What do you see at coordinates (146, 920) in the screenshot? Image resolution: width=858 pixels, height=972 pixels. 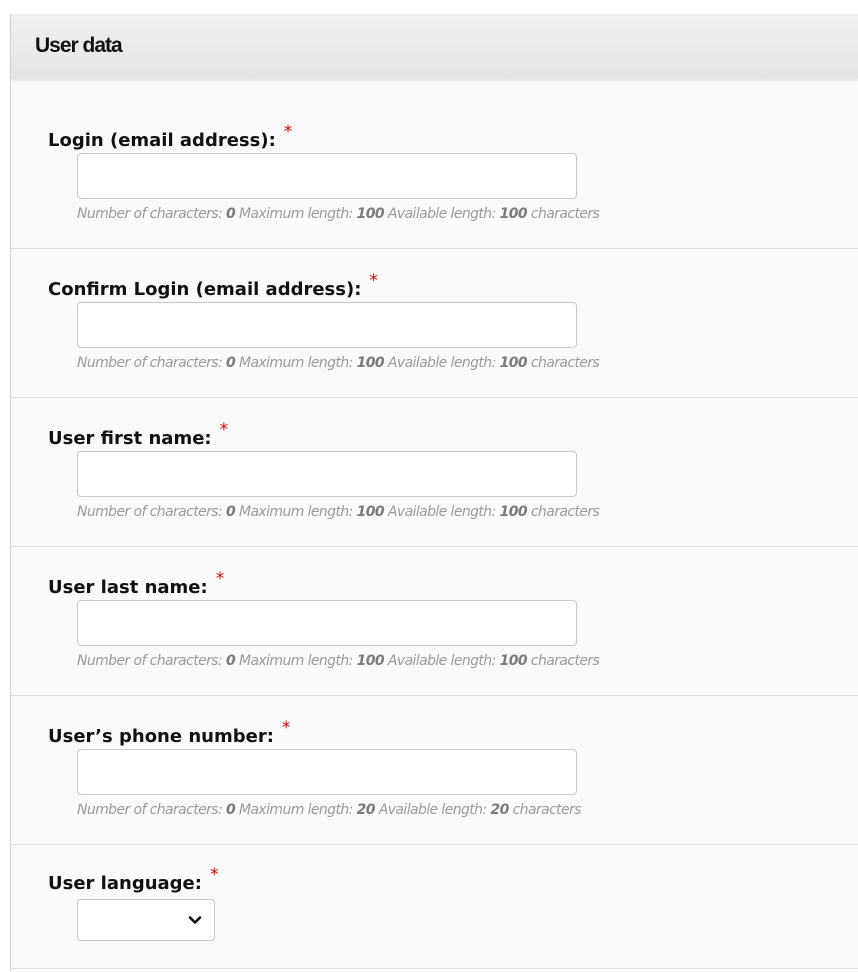 I see `language-select` at bounding box center [146, 920].